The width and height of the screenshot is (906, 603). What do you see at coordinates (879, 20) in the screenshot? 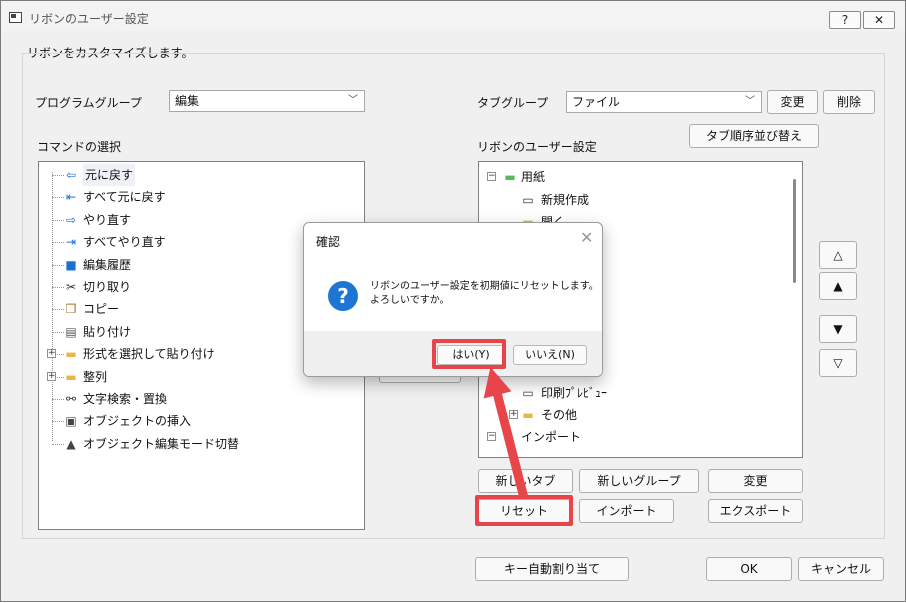
I see `close-button: ✕` at bounding box center [879, 20].